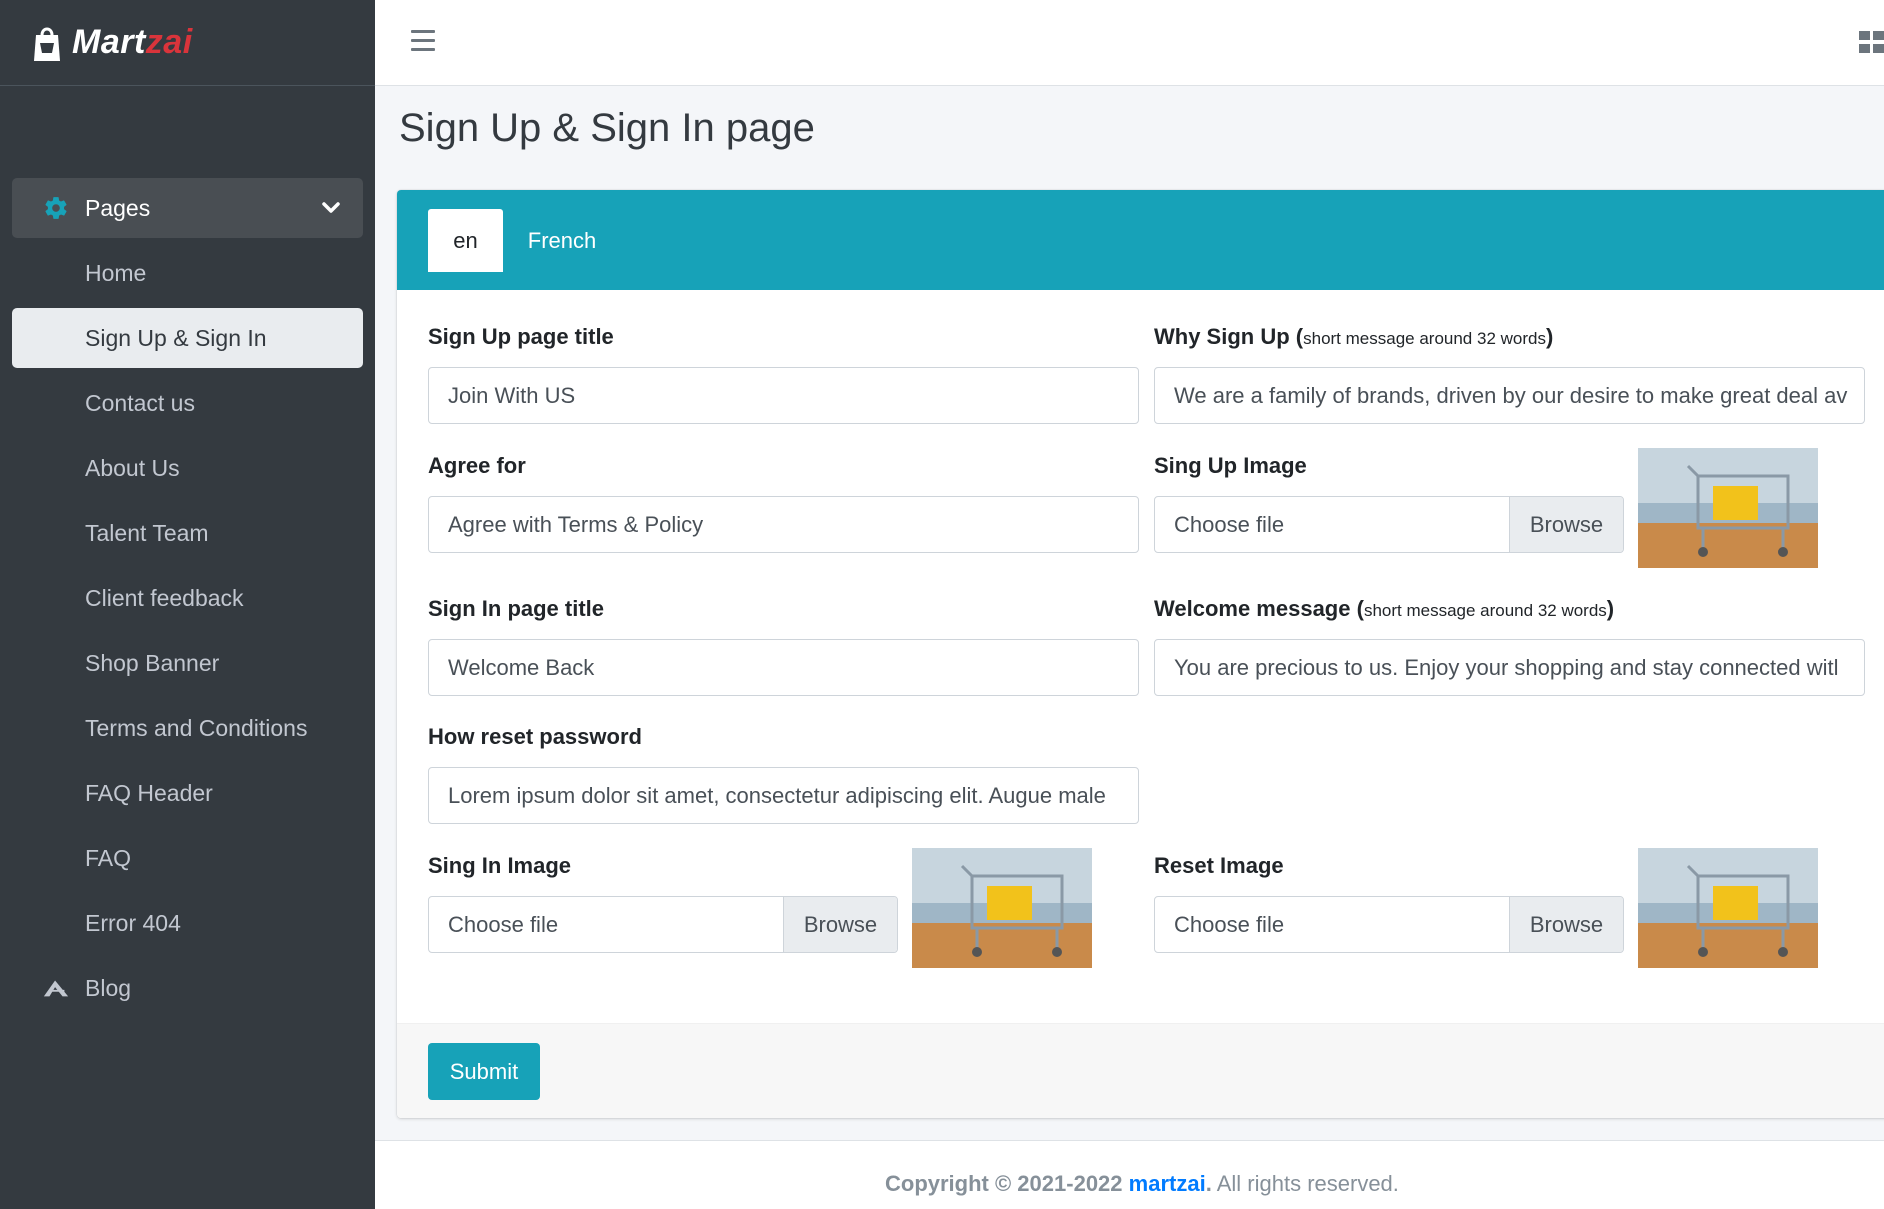  I want to click on agree-for-label: Agree for, so click(477, 465).